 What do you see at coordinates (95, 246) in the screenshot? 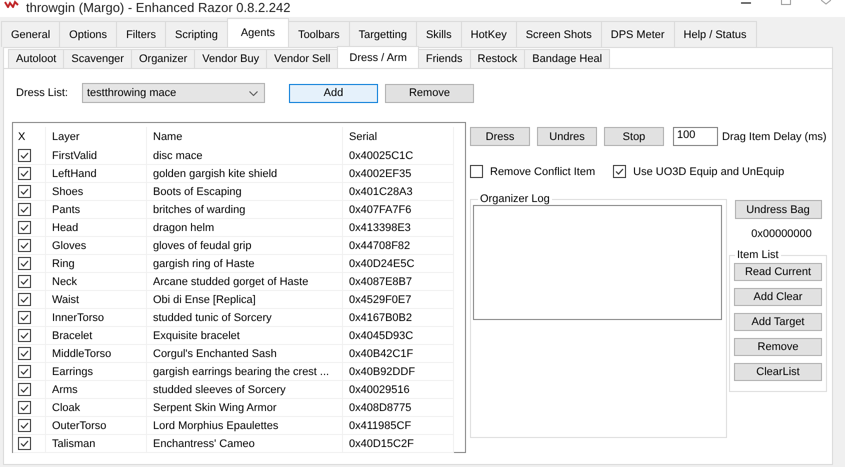
I see `table-cell: Gloves` at bounding box center [95, 246].